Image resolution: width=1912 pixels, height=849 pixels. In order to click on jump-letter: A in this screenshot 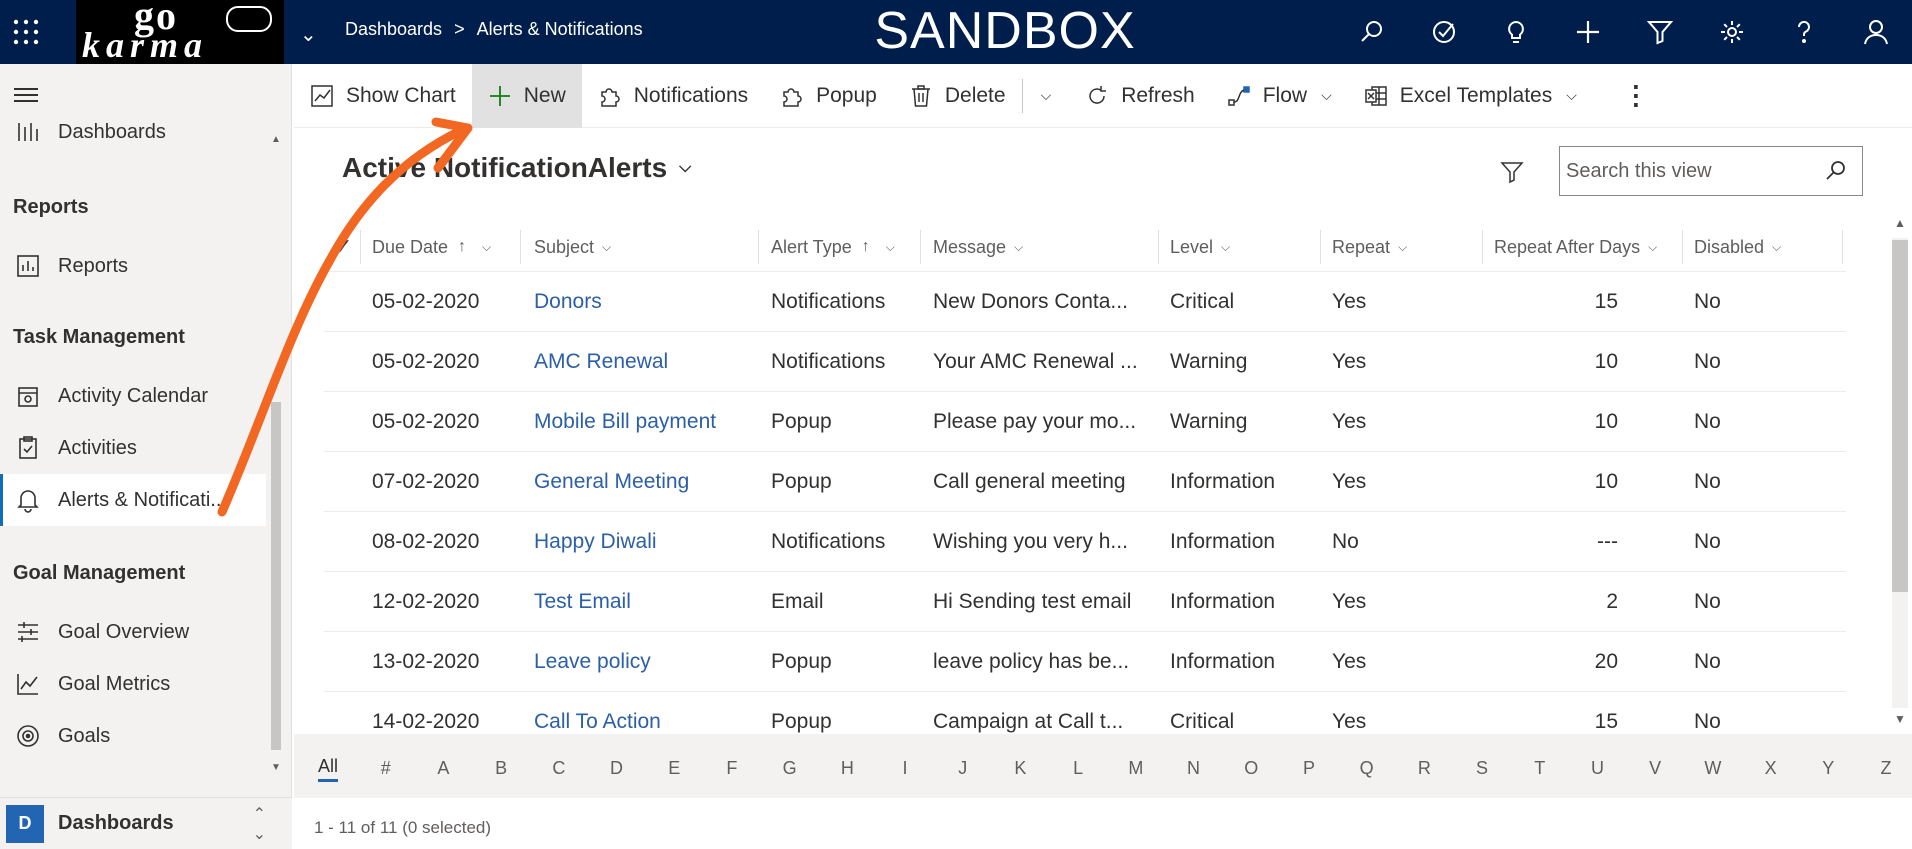, I will do `click(443, 768)`.